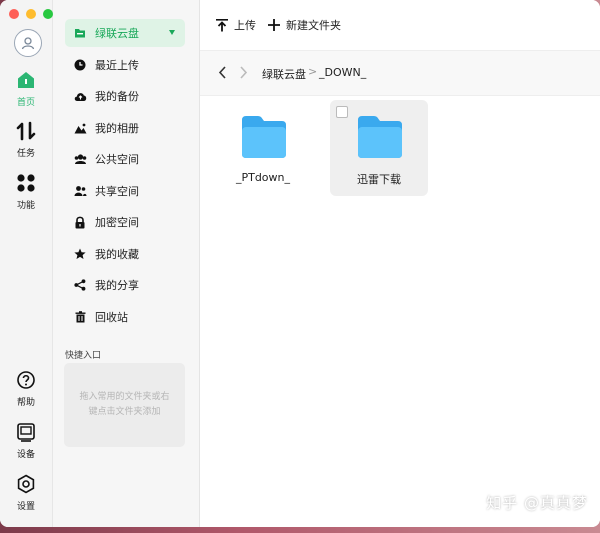 Image resolution: width=600 pixels, height=533 pixels. What do you see at coordinates (537, 503) in the screenshot?
I see `watermark: 知乎 @真真梦` at bounding box center [537, 503].